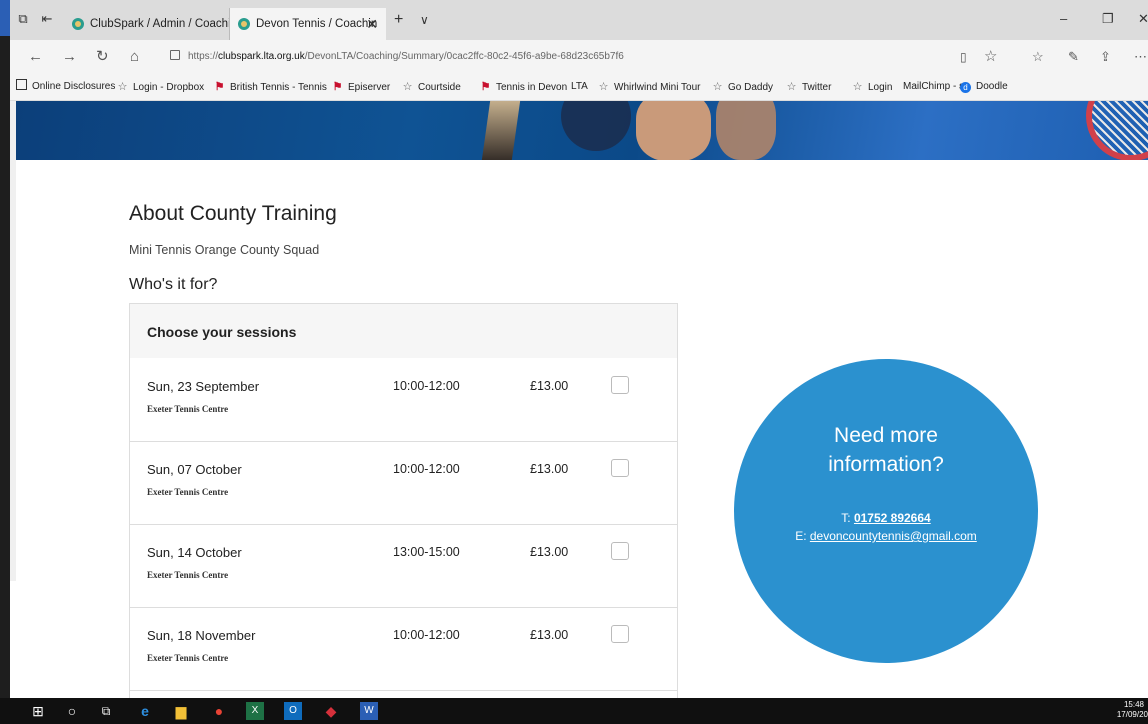 The height and width of the screenshot is (724, 1148). Describe the element at coordinates (201, 635) in the screenshot. I see `session-date: Sun, 18 November` at that location.